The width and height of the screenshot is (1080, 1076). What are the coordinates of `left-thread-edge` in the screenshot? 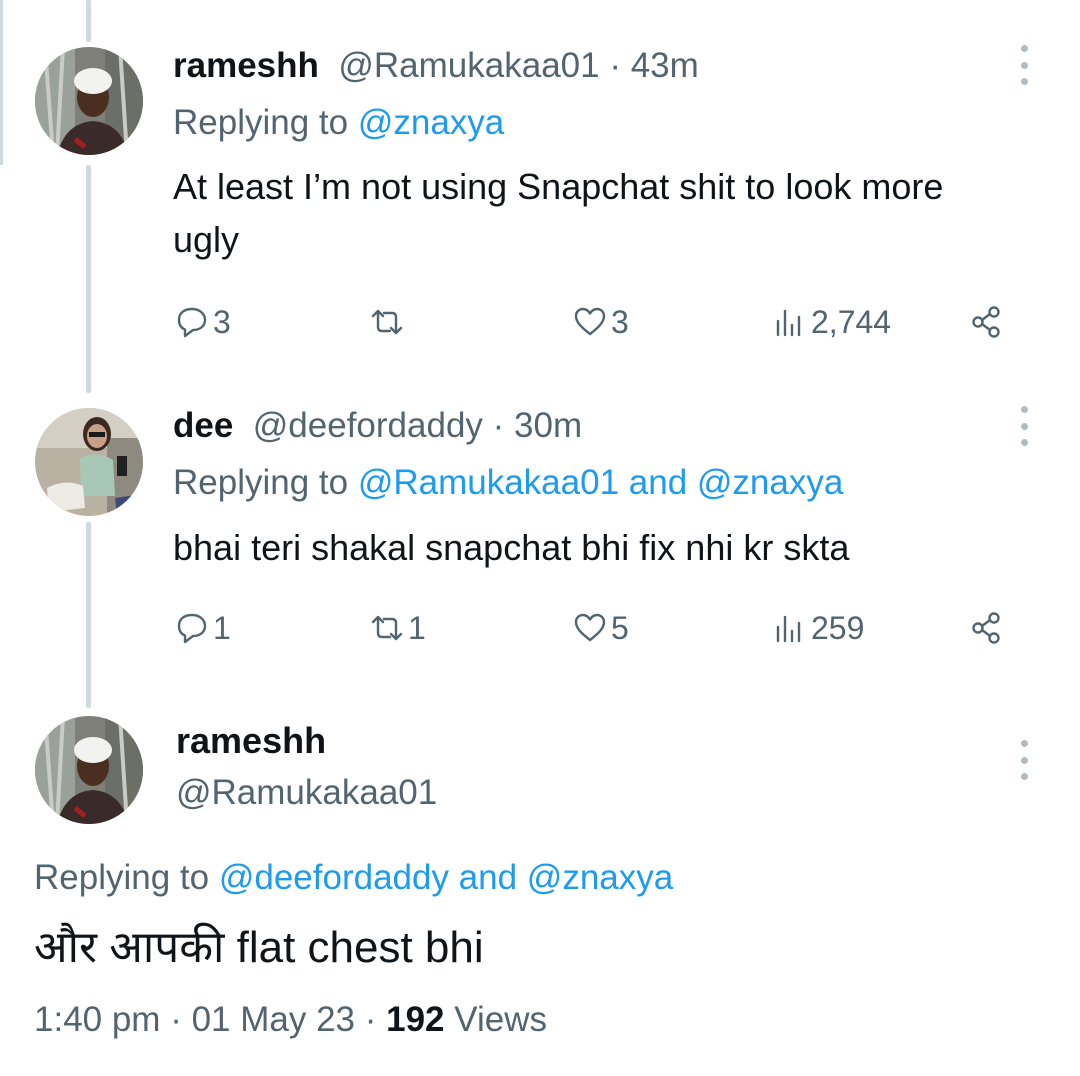 It's located at (1, 82).